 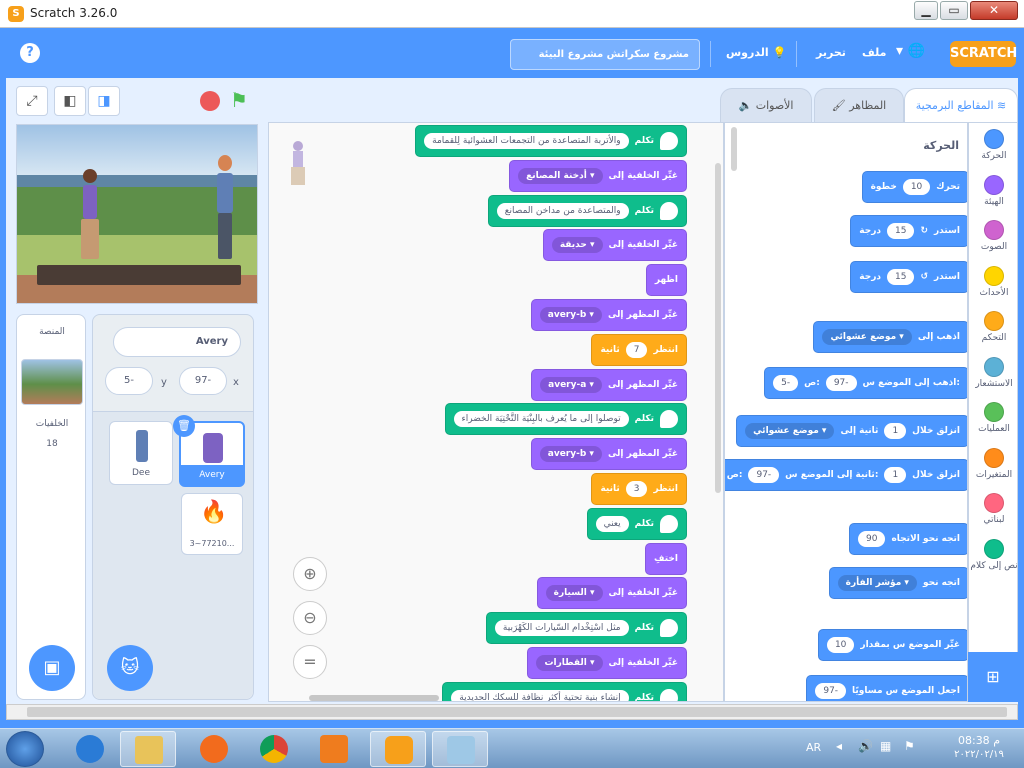 I want to click on script-block-control: انتظر 7 ثانية, so click(x=639, y=349).